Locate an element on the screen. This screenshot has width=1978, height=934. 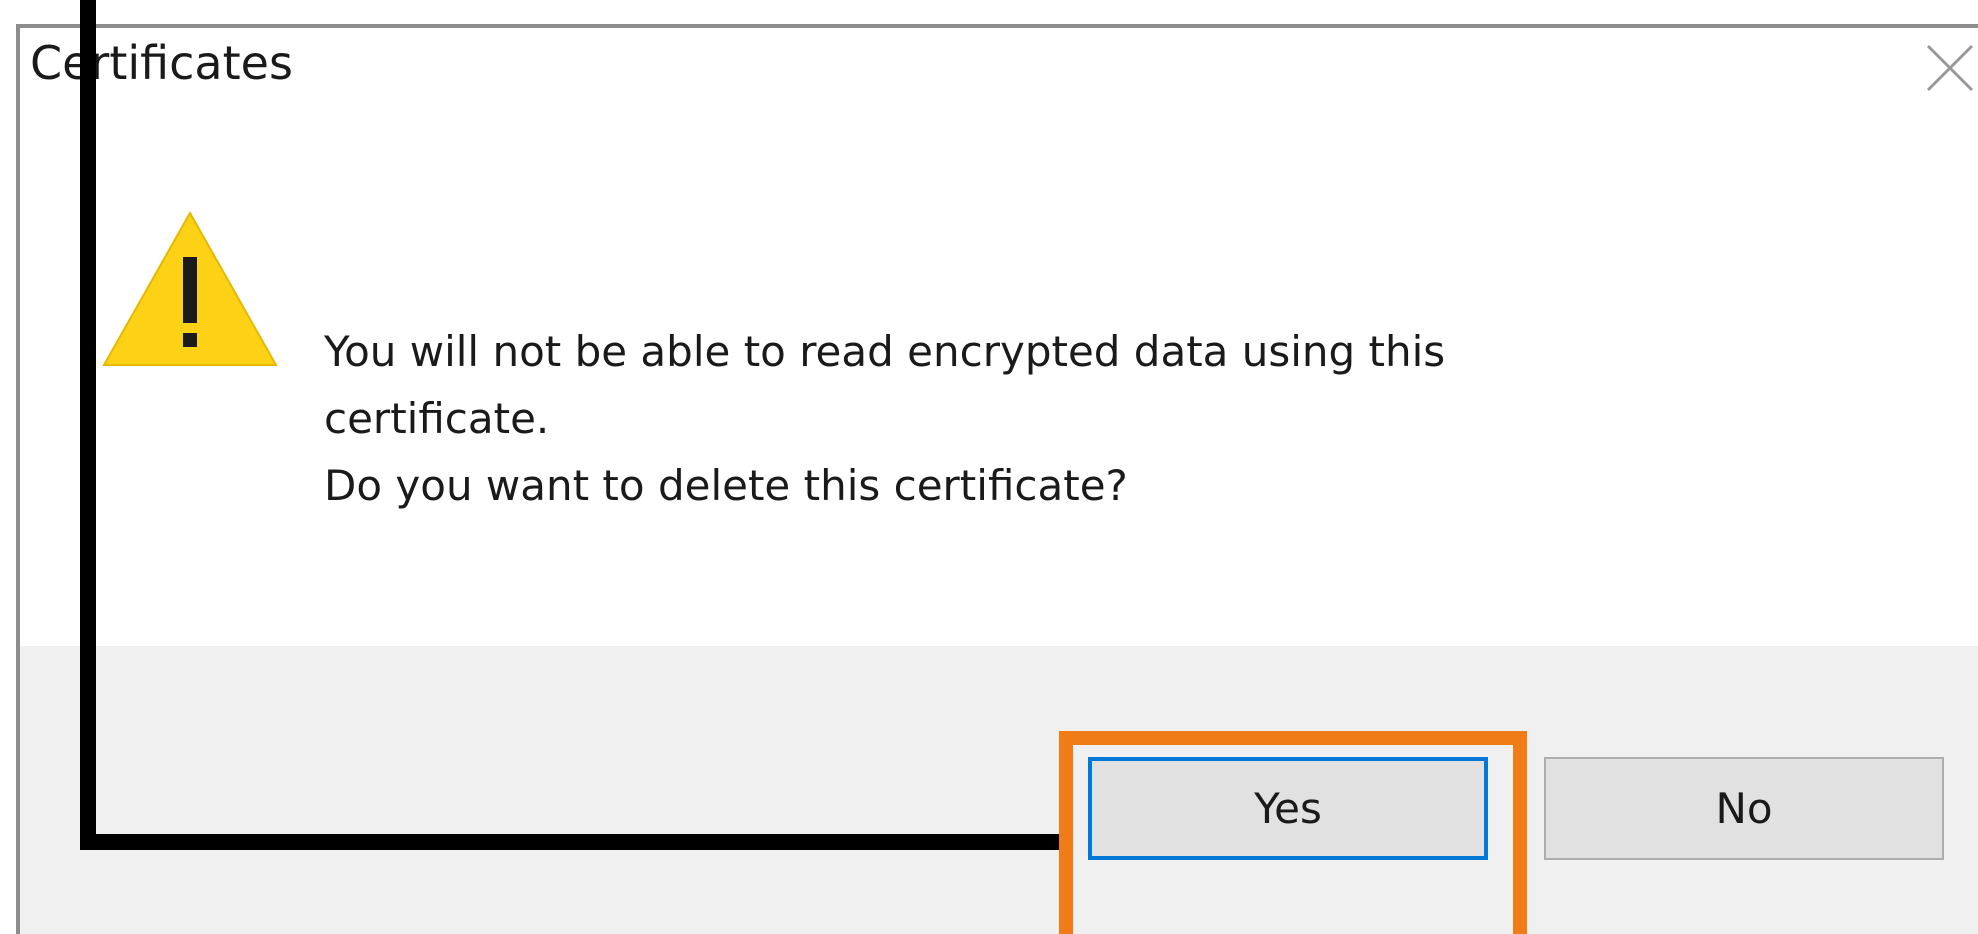
dialog-title: Certificates is located at coordinates (161, 63).